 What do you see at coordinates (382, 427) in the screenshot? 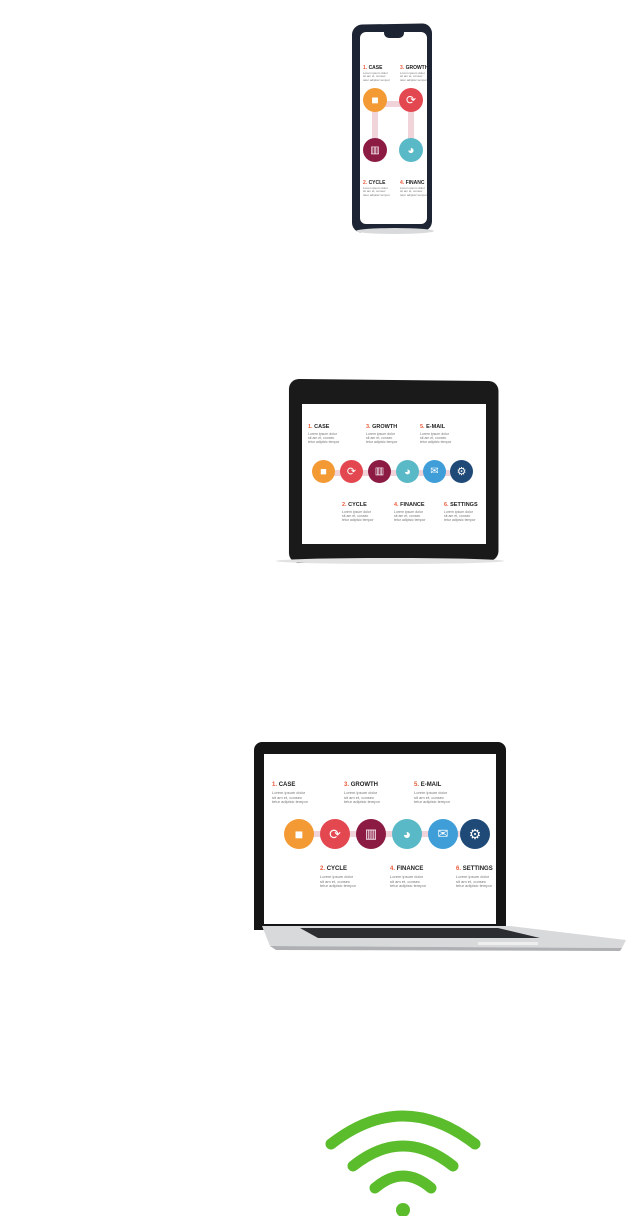
I see `tablet-label-growth: 3. GROWTH` at bounding box center [382, 427].